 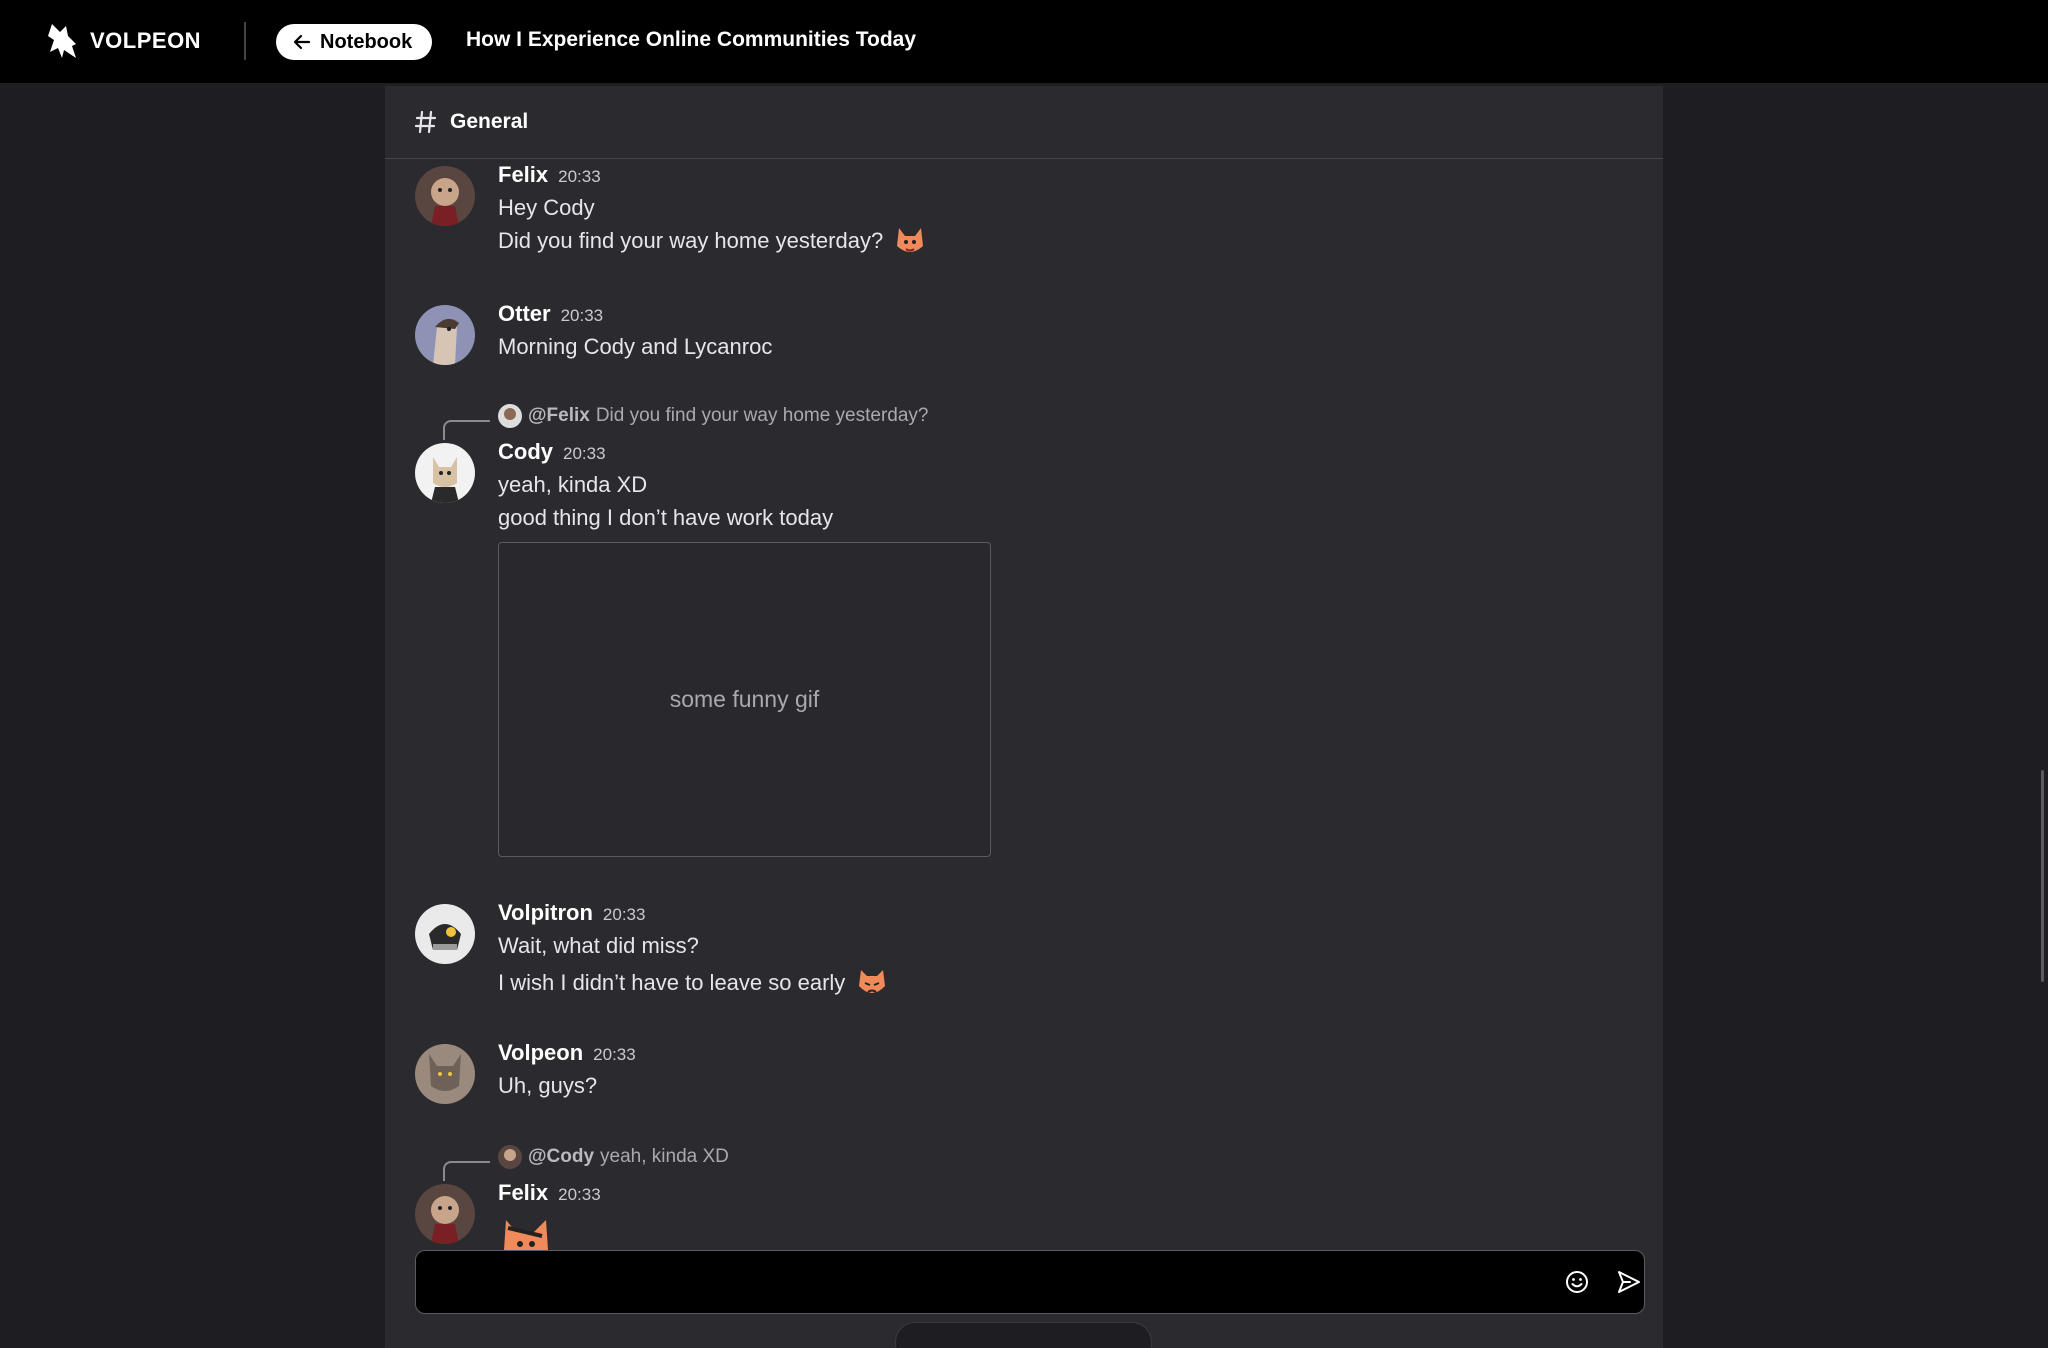 What do you see at coordinates (872, 981) in the screenshot?
I see `sad-fox-emoji-icon` at bounding box center [872, 981].